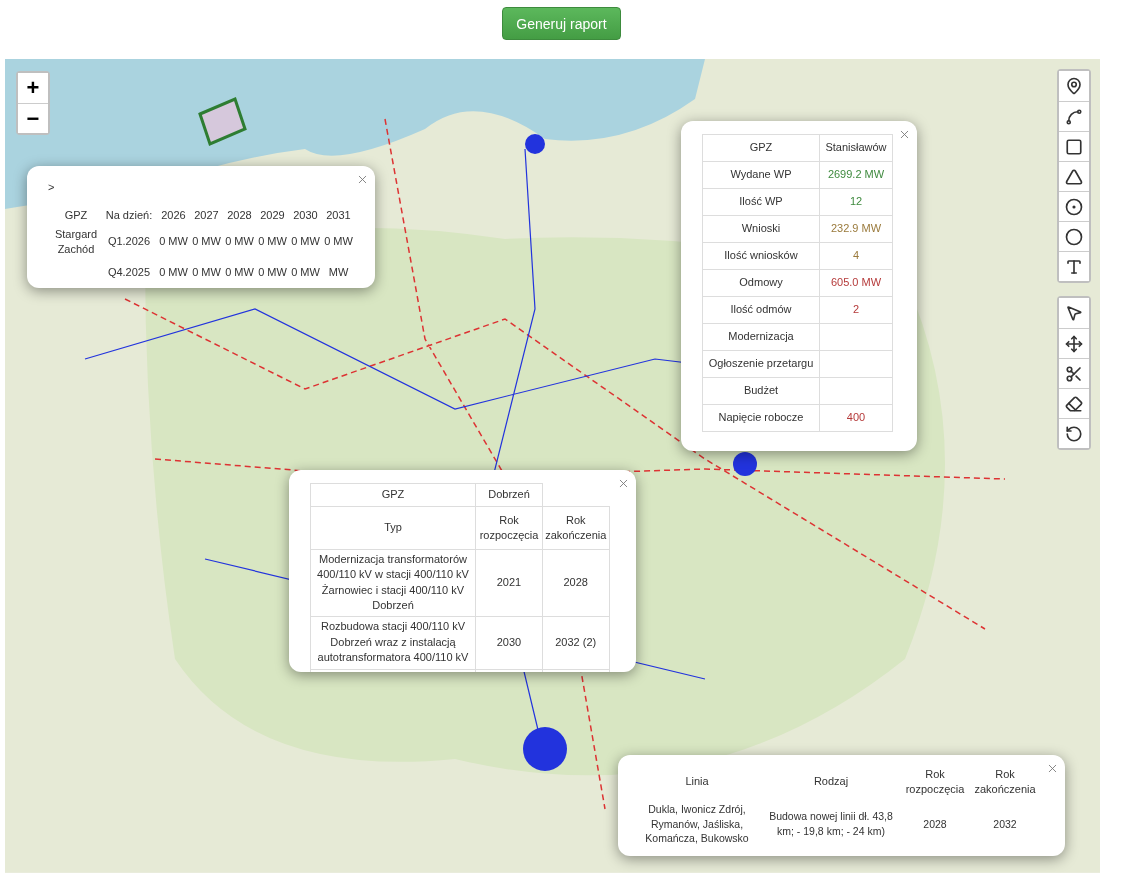 The image size is (1123, 873). Describe the element at coordinates (1074, 313) in the screenshot. I see `pointer-icon` at that location.